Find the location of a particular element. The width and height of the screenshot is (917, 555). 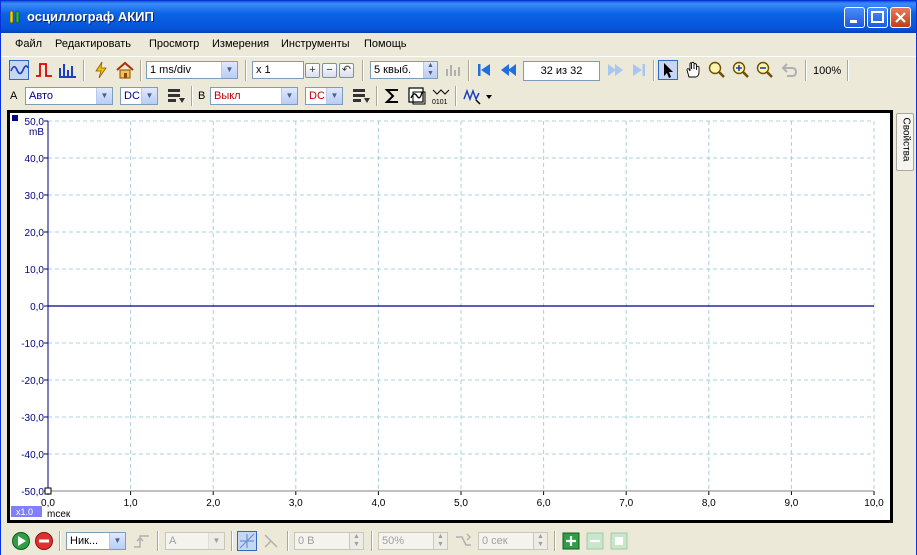

pretrigger-spinner: 50% ▲ ▼ is located at coordinates (413, 541).